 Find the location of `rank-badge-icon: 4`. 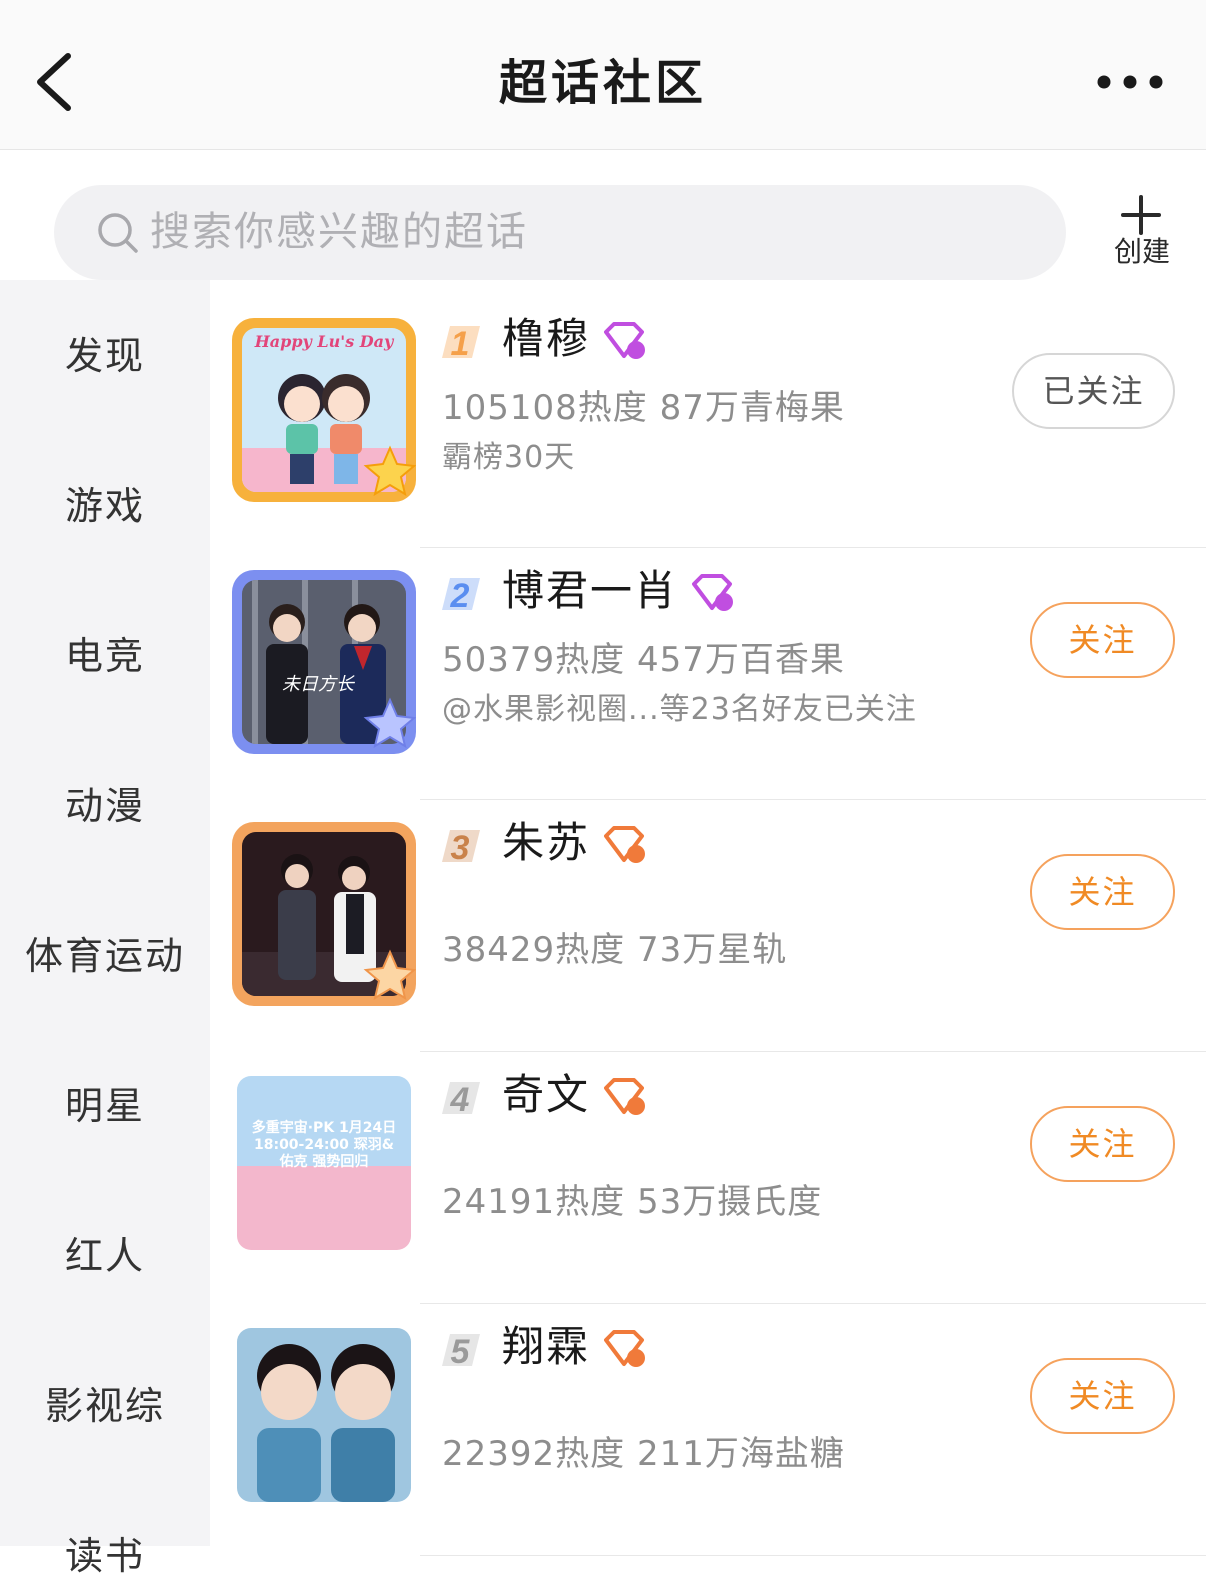

rank-badge-icon: 4 is located at coordinates (461, 1099).